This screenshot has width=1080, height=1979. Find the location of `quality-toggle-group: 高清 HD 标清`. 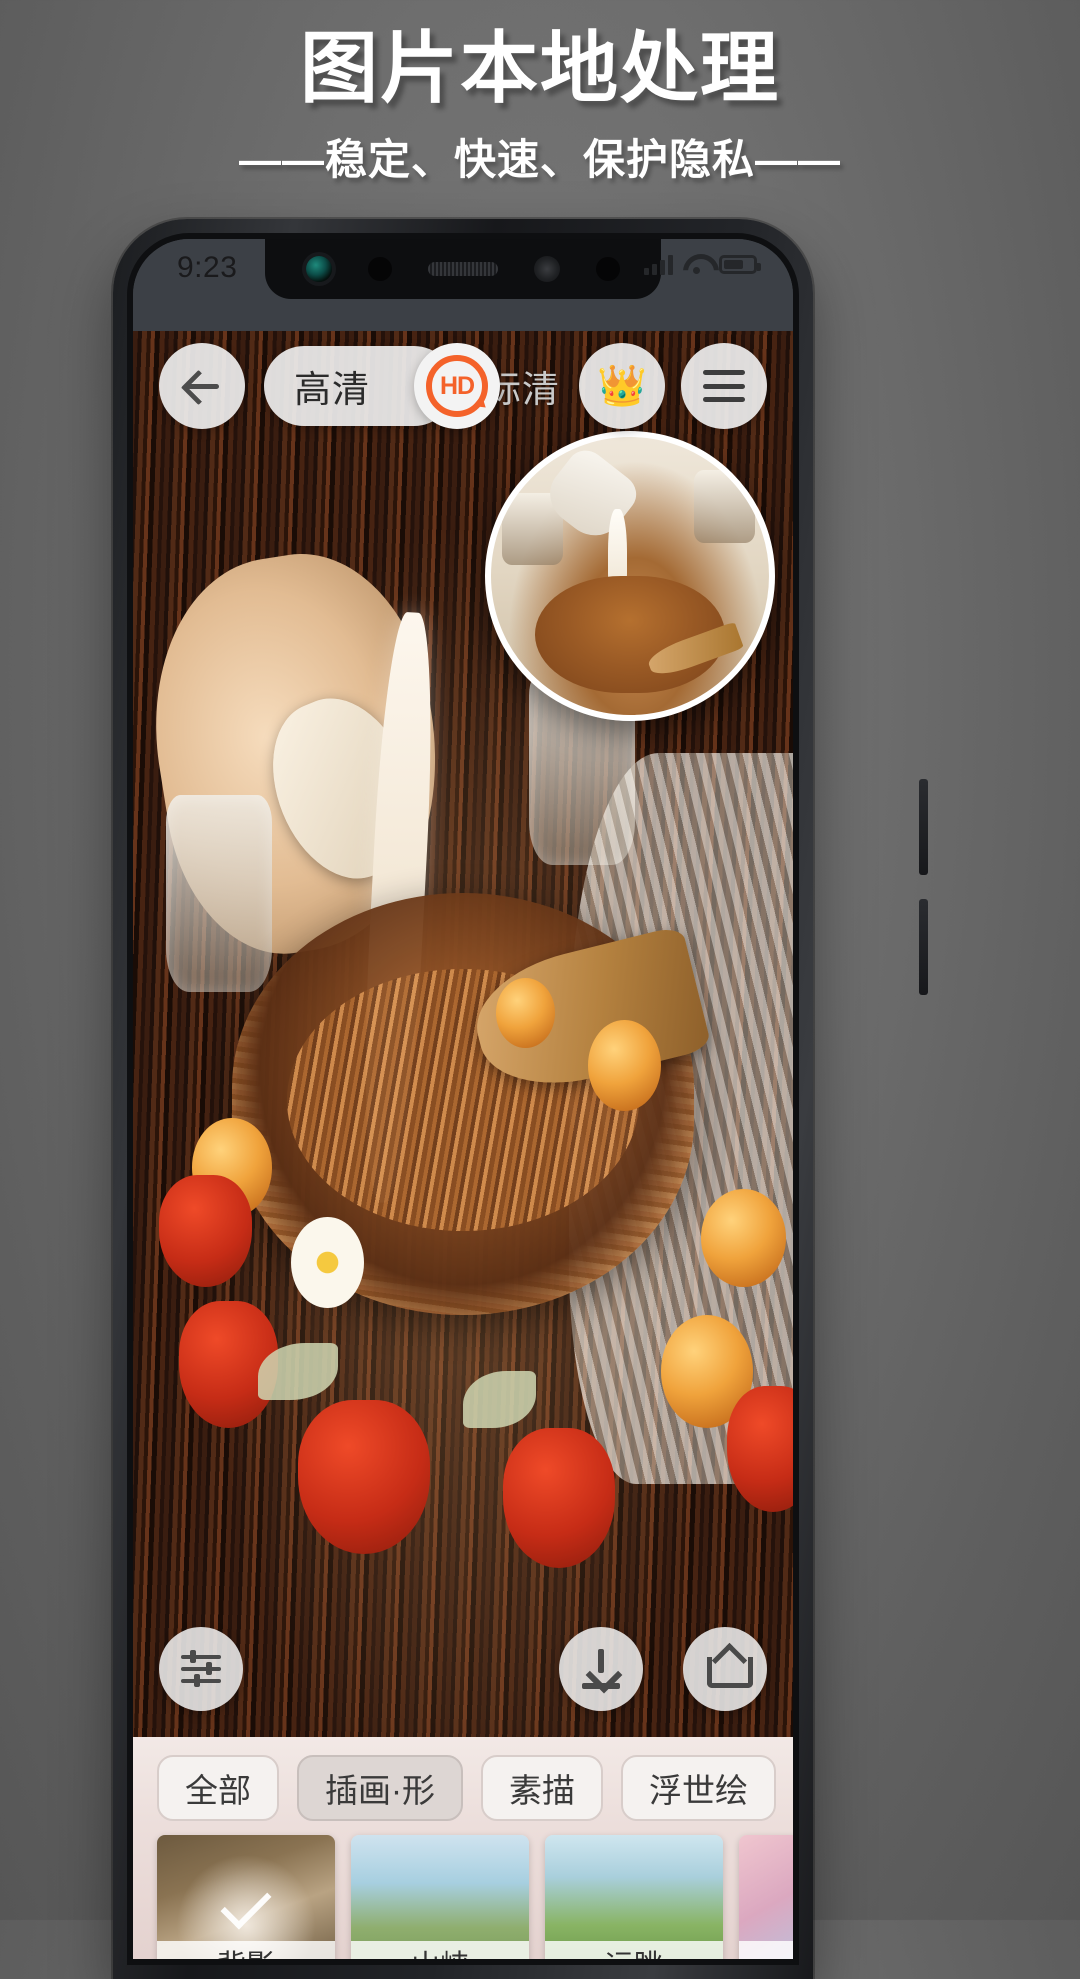

quality-toggle-group: 高清 HD 标清 is located at coordinates (412, 386).